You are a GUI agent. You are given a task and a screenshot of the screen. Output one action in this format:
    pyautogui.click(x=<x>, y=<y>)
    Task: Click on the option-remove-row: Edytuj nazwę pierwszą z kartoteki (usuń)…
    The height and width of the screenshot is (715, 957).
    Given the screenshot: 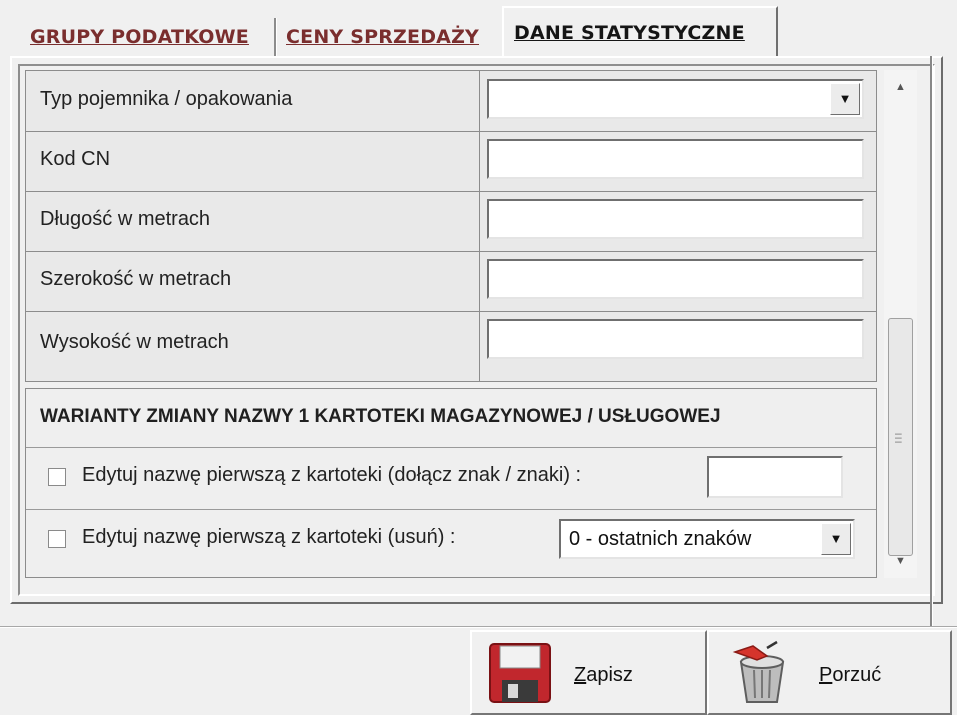 What is the action you would take?
    pyautogui.click(x=451, y=540)
    